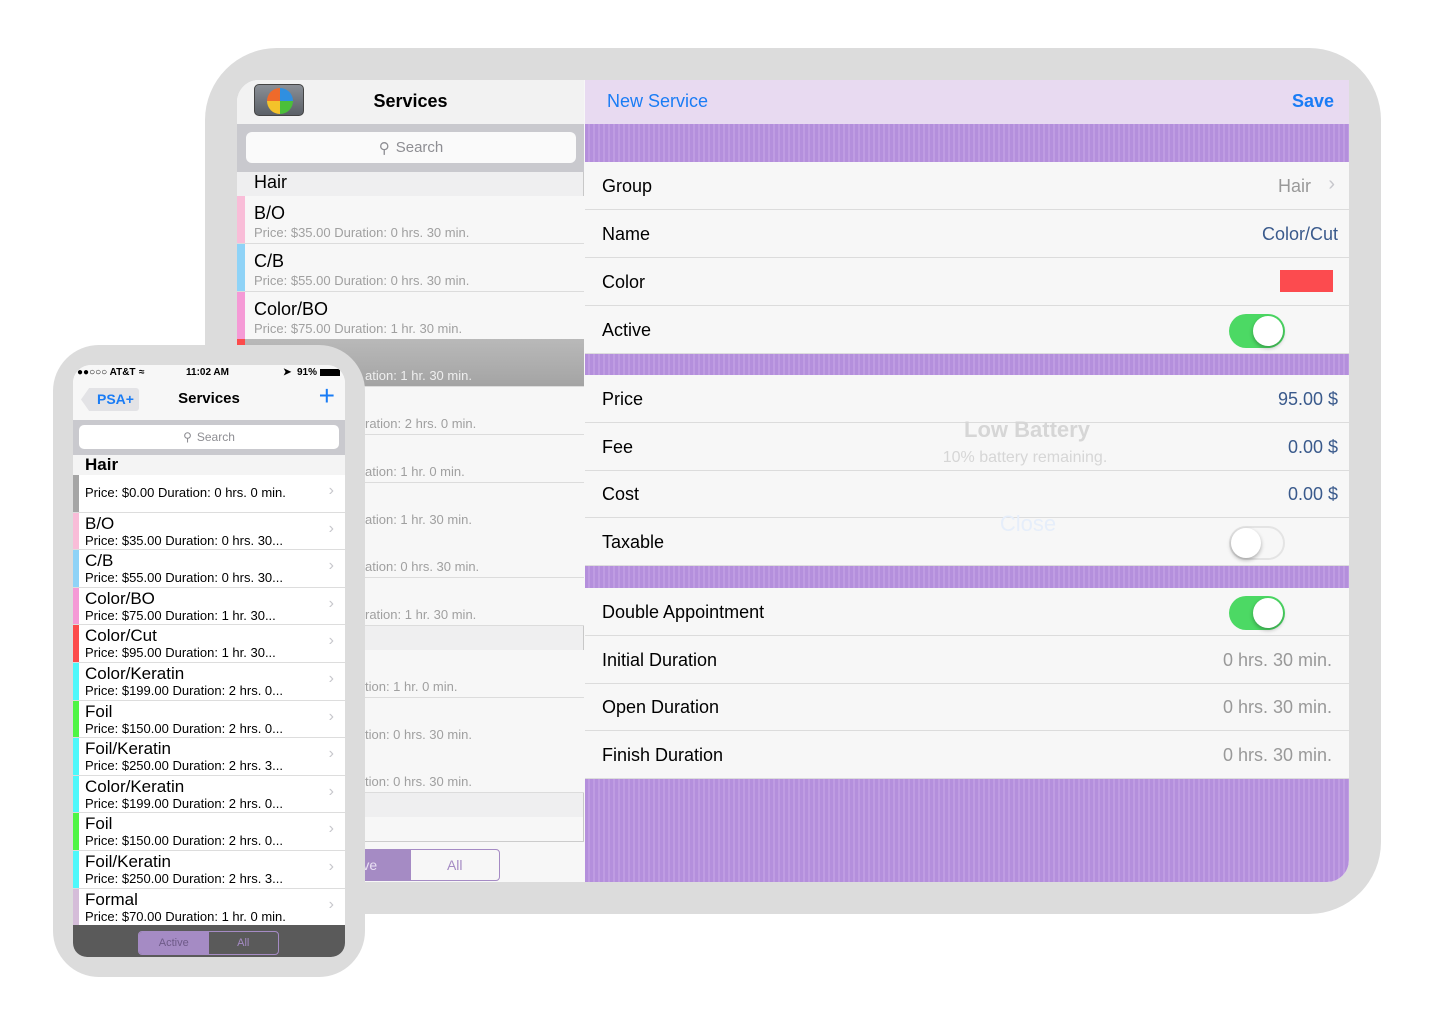  What do you see at coordinates (627, 186) in the screenshot?
I see `field-label: Group` at bounding box center [627, 186].